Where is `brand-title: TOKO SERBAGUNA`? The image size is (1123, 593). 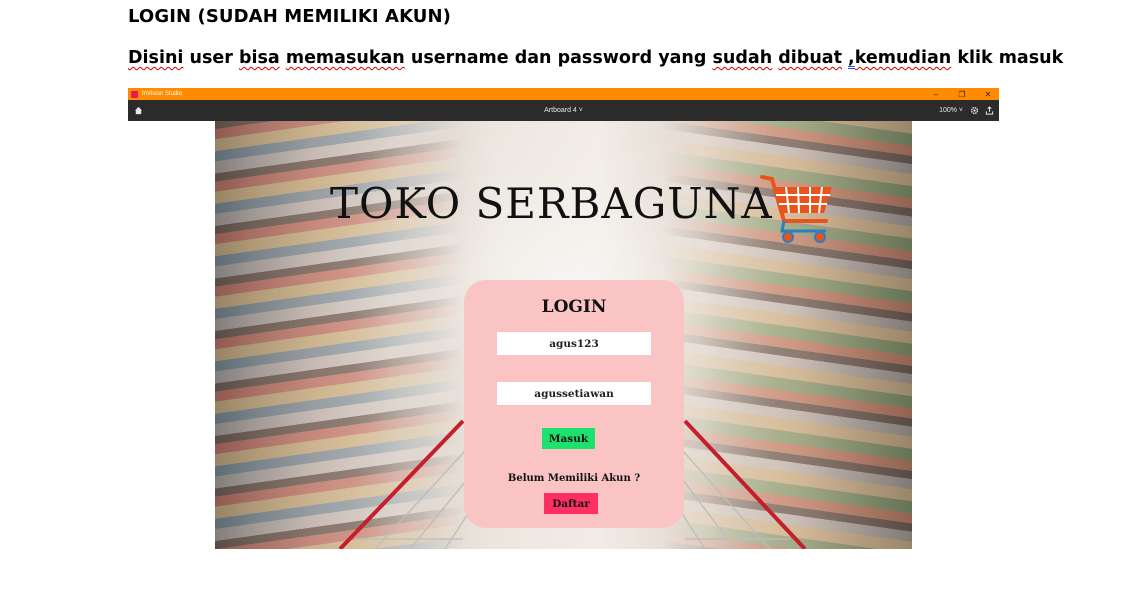
brand-title: TOKO SERBAGUNA is located at coordinates (551, 203).